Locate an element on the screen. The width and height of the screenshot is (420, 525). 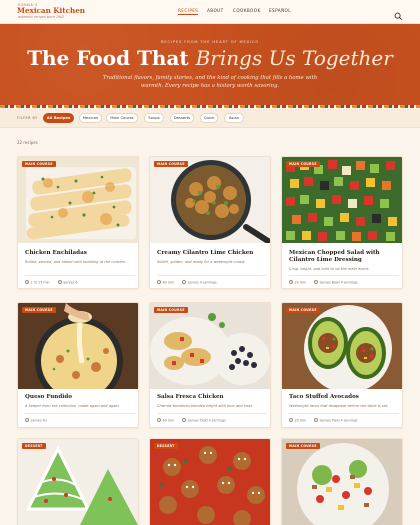
decorative-stripe-bottom is located at coordinates (210, 106).